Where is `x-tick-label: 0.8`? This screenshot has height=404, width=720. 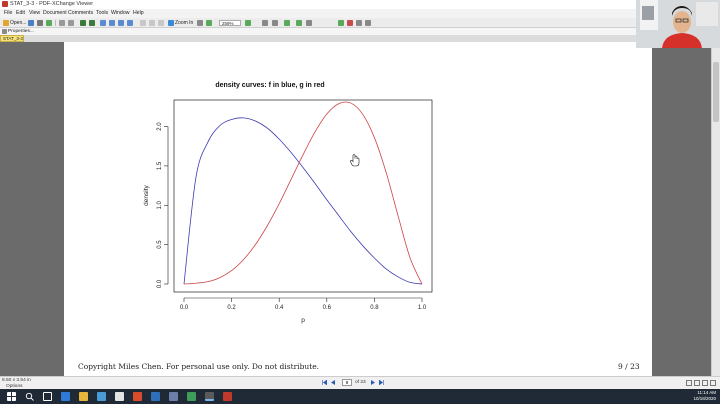 x-tick-label: 0.8 is located at coordinates (374, 308).